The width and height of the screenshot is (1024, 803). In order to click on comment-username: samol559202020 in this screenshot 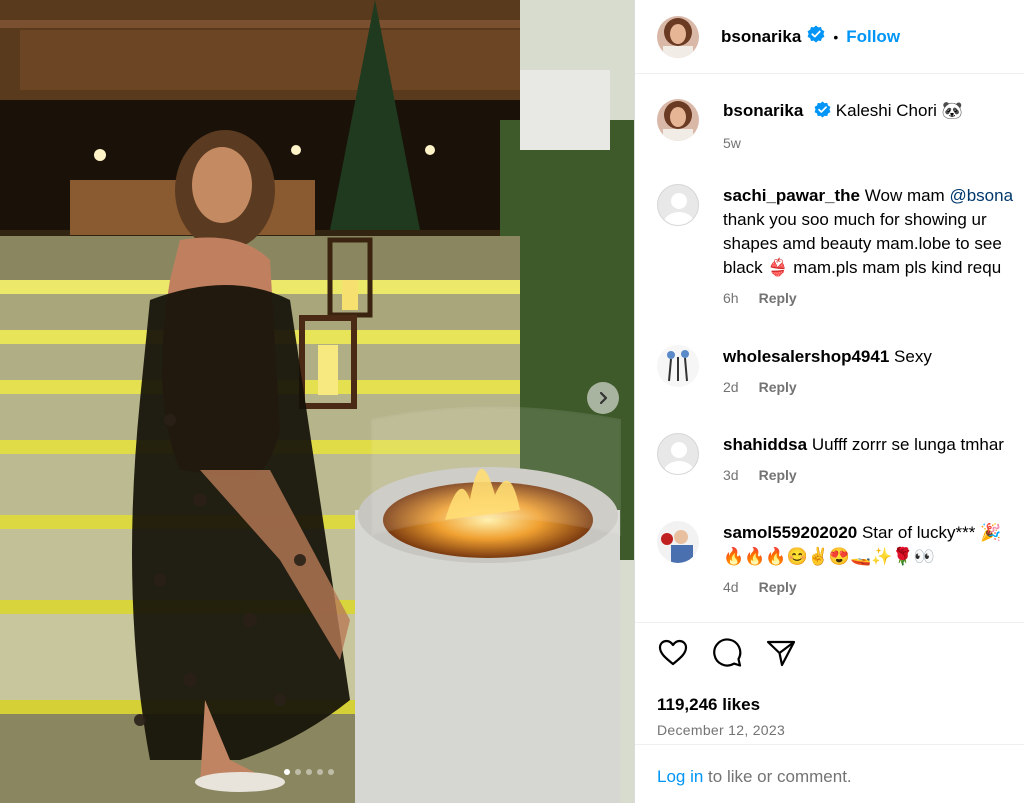, I will do `click(790, 532)`.